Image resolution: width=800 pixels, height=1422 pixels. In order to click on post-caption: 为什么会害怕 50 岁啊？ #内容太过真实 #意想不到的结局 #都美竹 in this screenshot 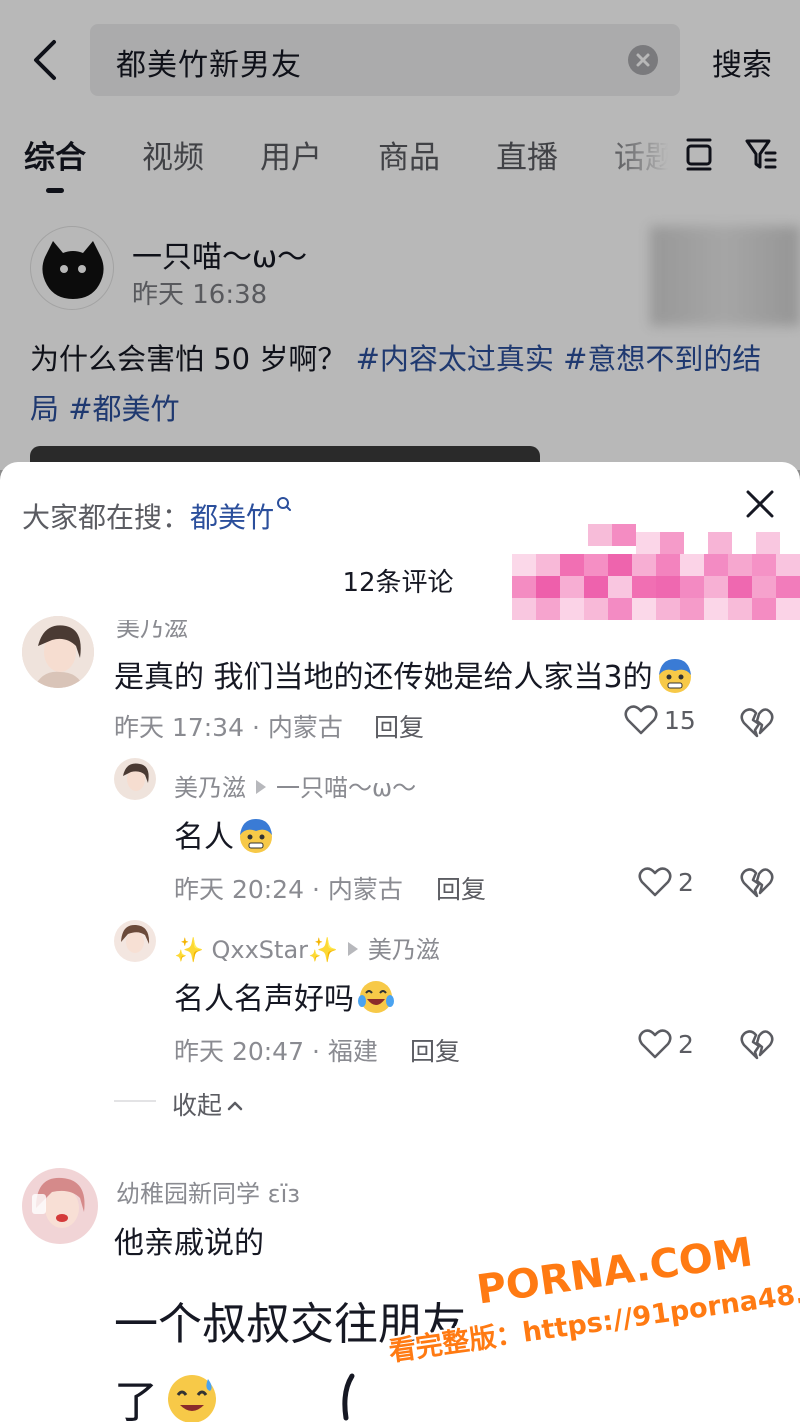, I will do `click(400, 384)`.